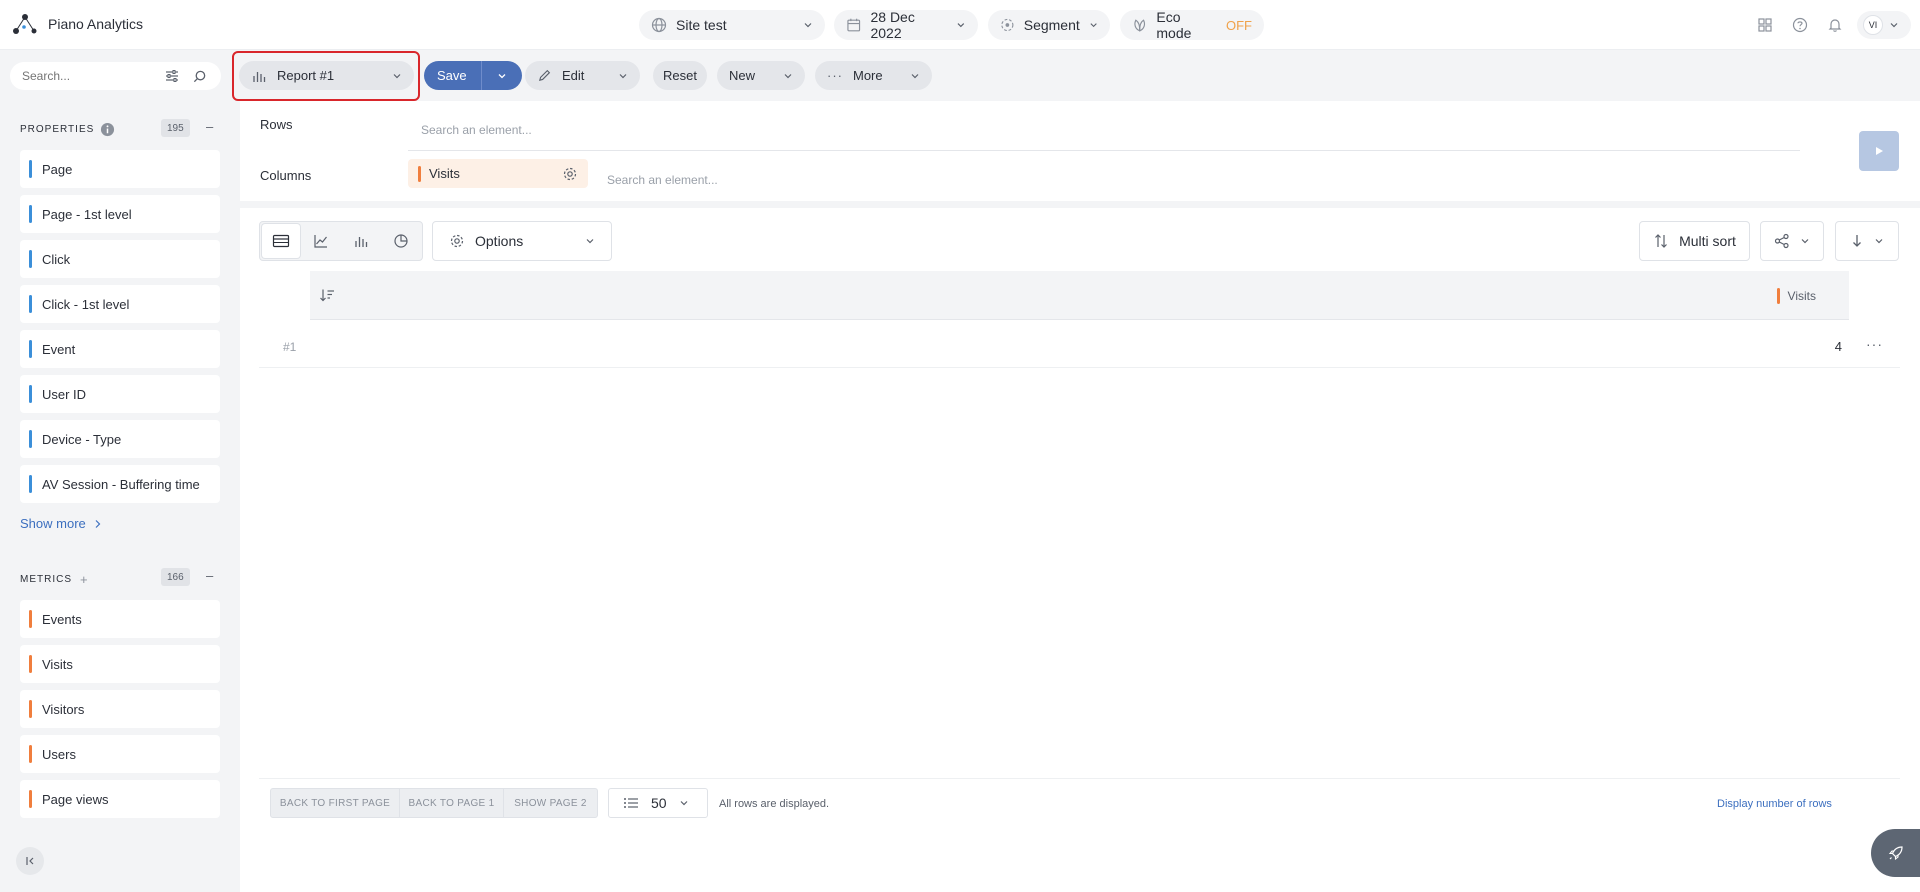  Describe the element at coordinates (550, 803) in the screenshot. I see `show-page-2-button: SHOW PAGE 2` at that location.